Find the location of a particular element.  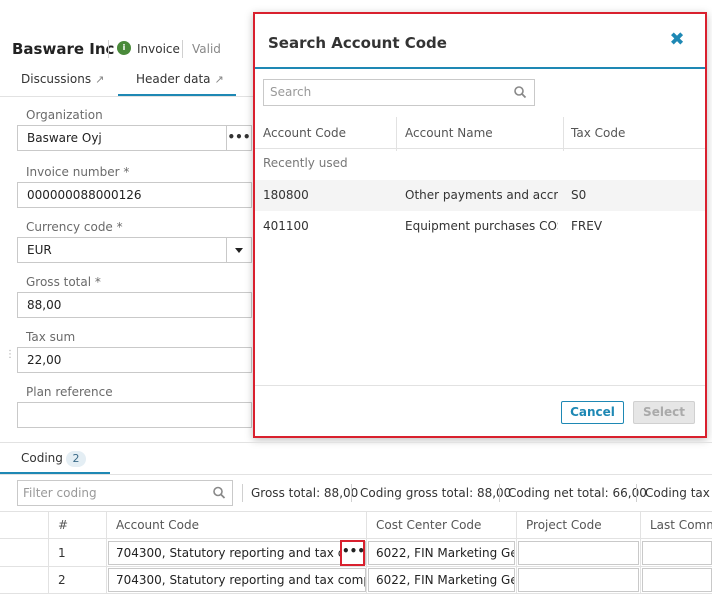

recently-used-label: Recently used is located at coordinates (305, 163).